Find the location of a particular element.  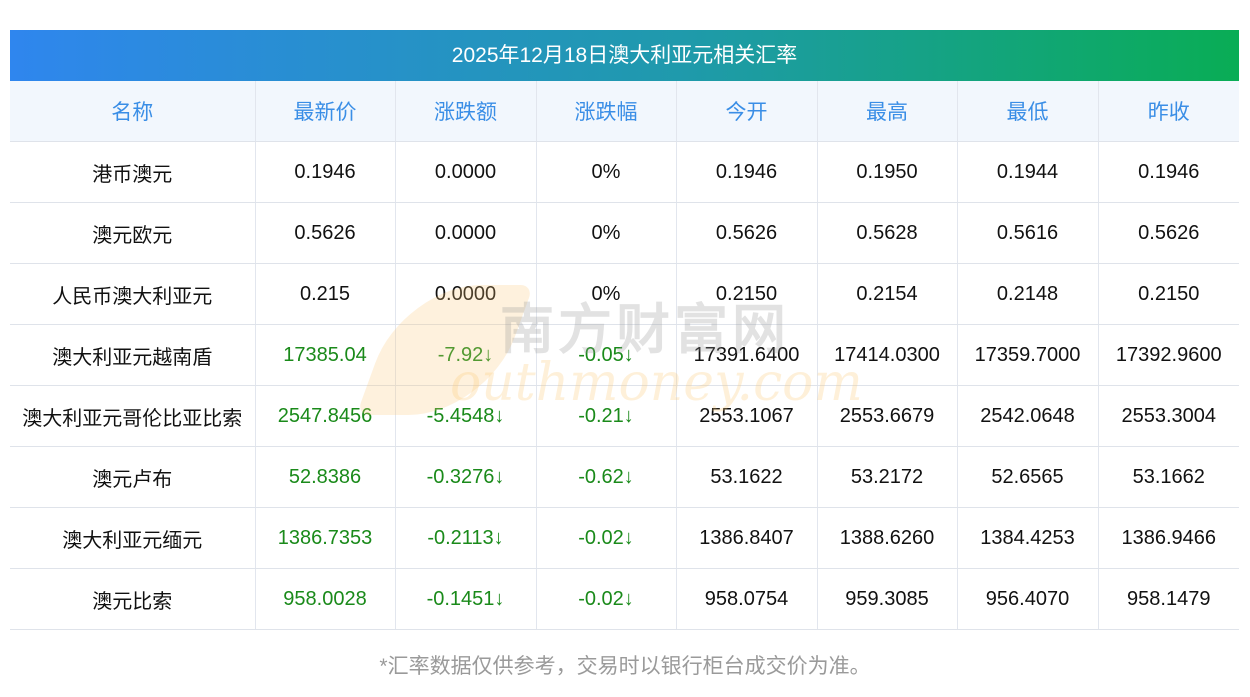

column-header-high: 最高 is located at coordinates (887, 111).